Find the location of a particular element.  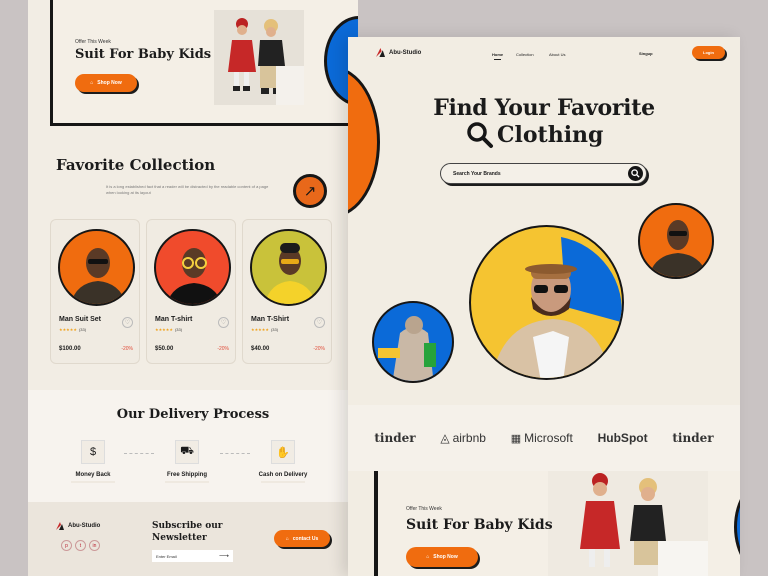

product-price: $50.00 is located at coordinates (164, 349).